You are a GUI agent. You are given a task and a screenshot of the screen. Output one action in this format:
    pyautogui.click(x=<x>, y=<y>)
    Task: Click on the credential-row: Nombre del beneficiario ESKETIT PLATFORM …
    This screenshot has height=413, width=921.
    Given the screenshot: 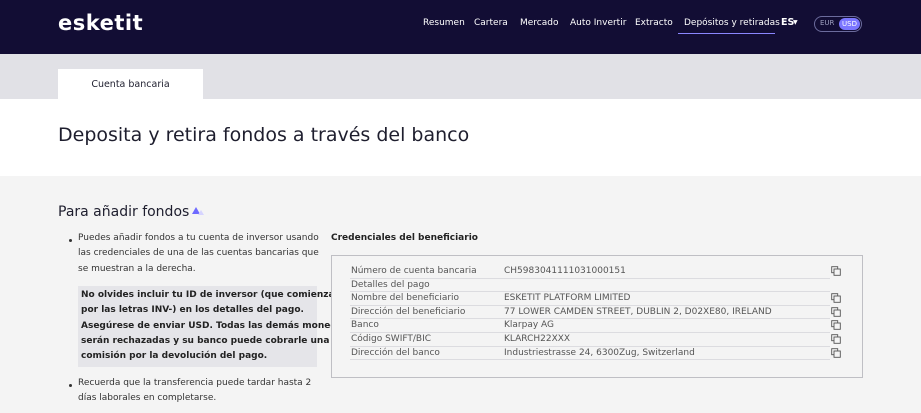 What is the action you would take?
    pyautogui.click(x=590, y=299)
    